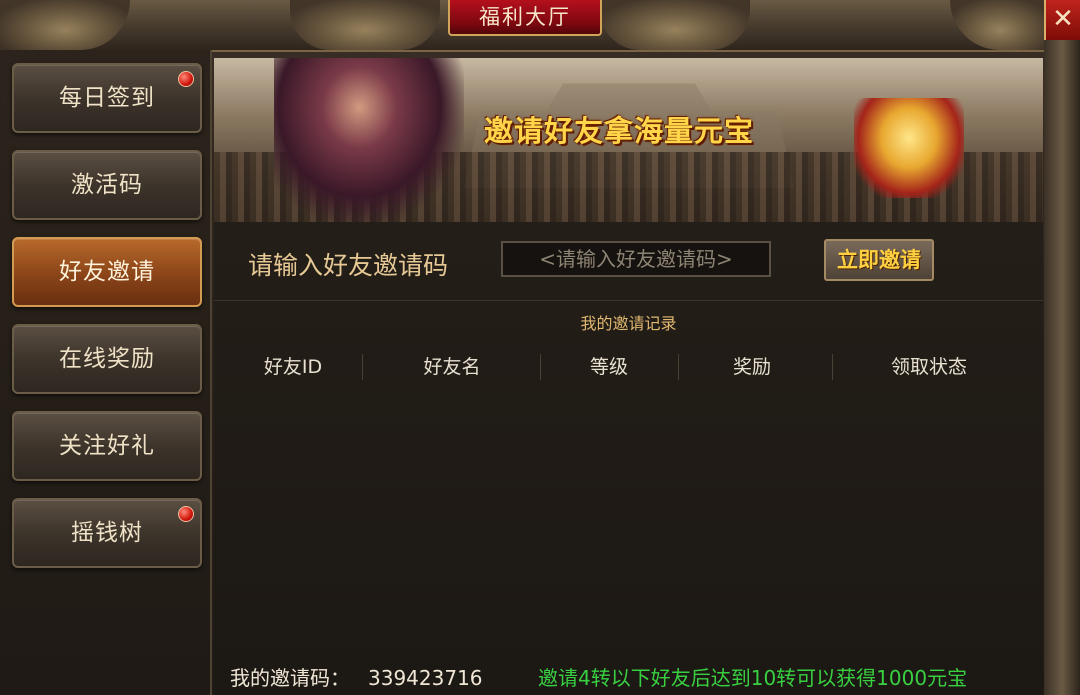 The image size is (1080, 695). I want to click on invite-code-input: <请输入好友邀请码>, so click(636, 259).